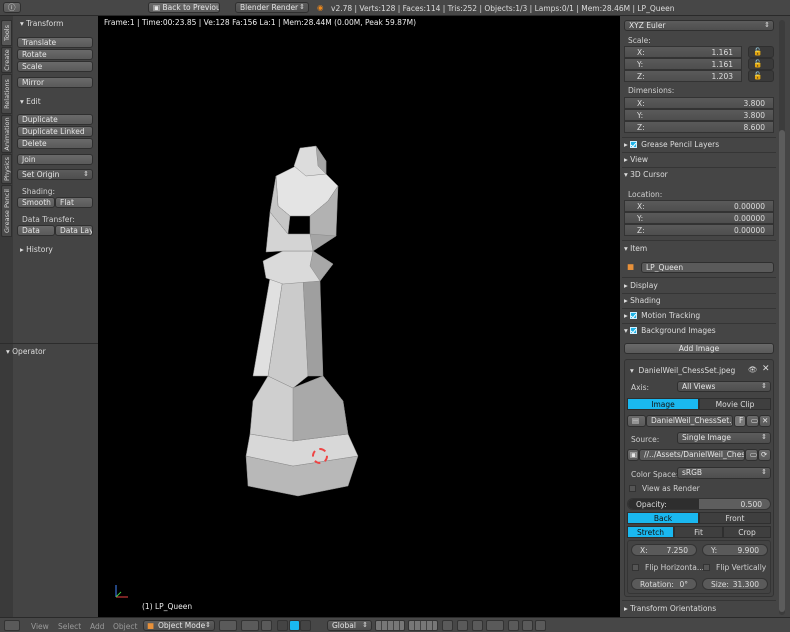  What do you see at coordinates (699, 25) in the screenshot?
I see `rotation-mode-select: XYZ Euler` at bounding box center [699, 25].